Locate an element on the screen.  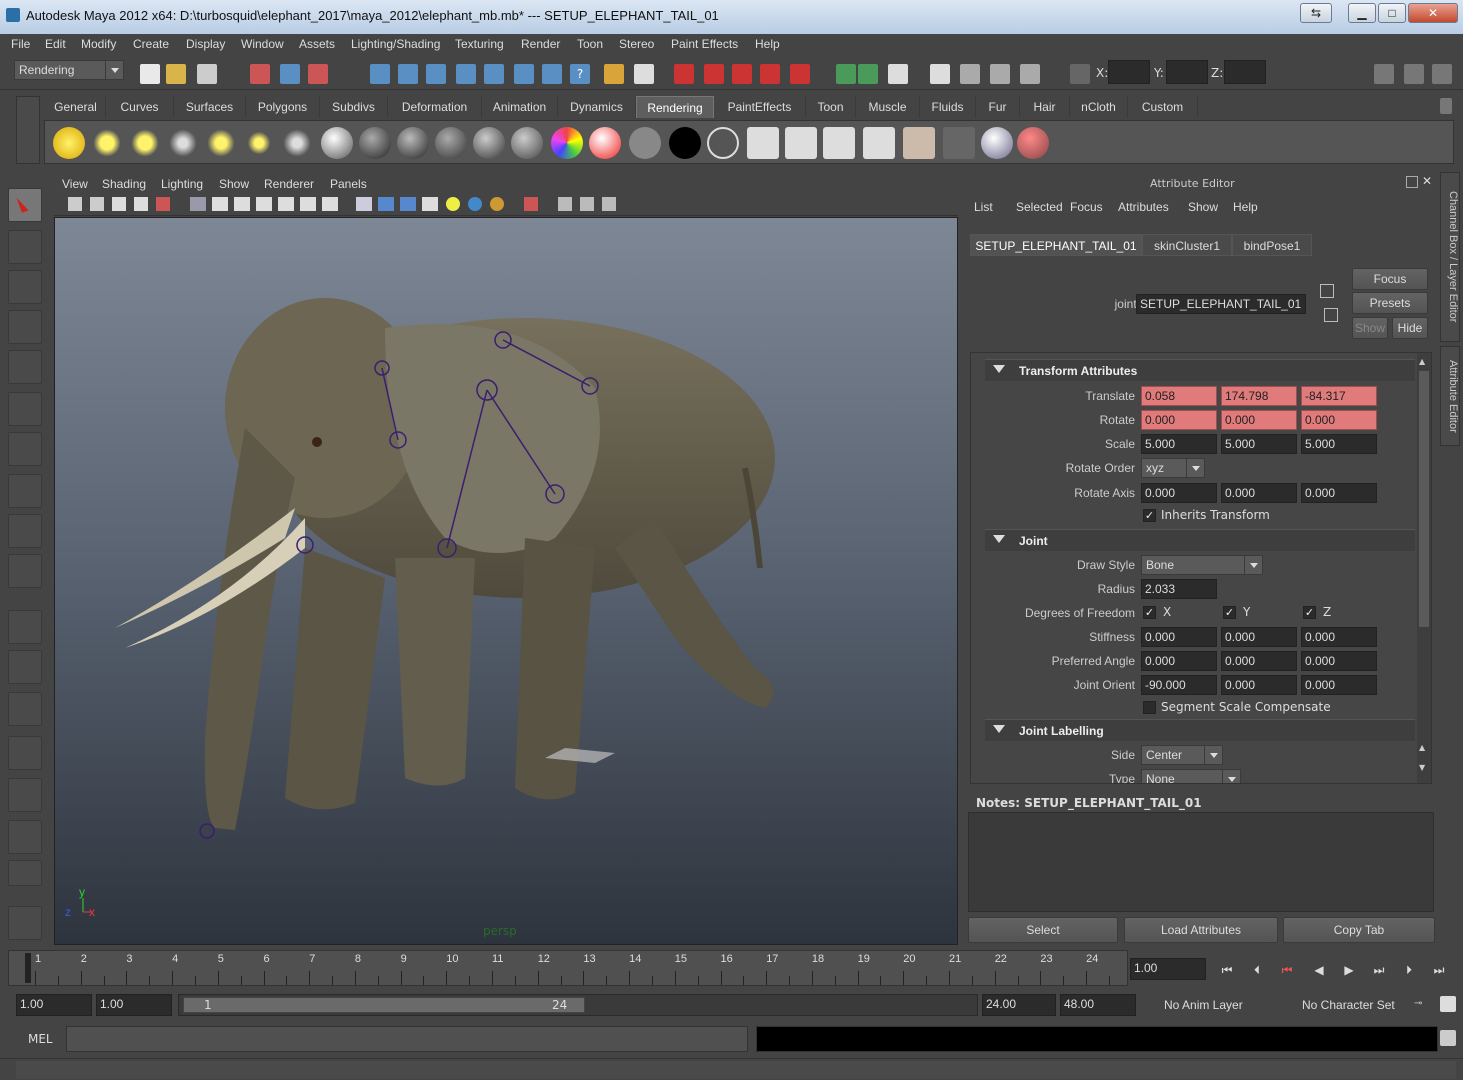
area-light-icon is located at coordinates (221, 143).